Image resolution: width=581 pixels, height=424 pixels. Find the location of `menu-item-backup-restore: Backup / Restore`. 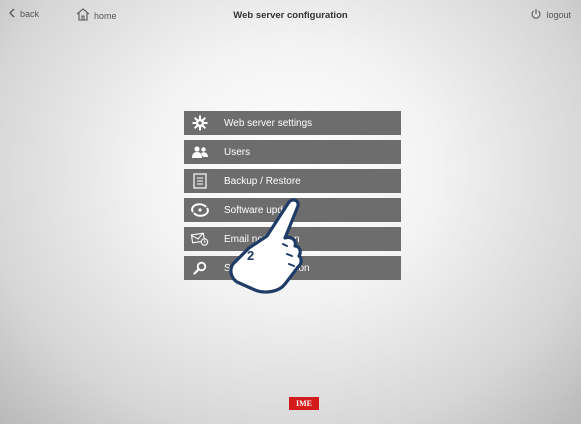

menu-item-backup-restore: Backup / Restore is located at coordinates (292, 181).